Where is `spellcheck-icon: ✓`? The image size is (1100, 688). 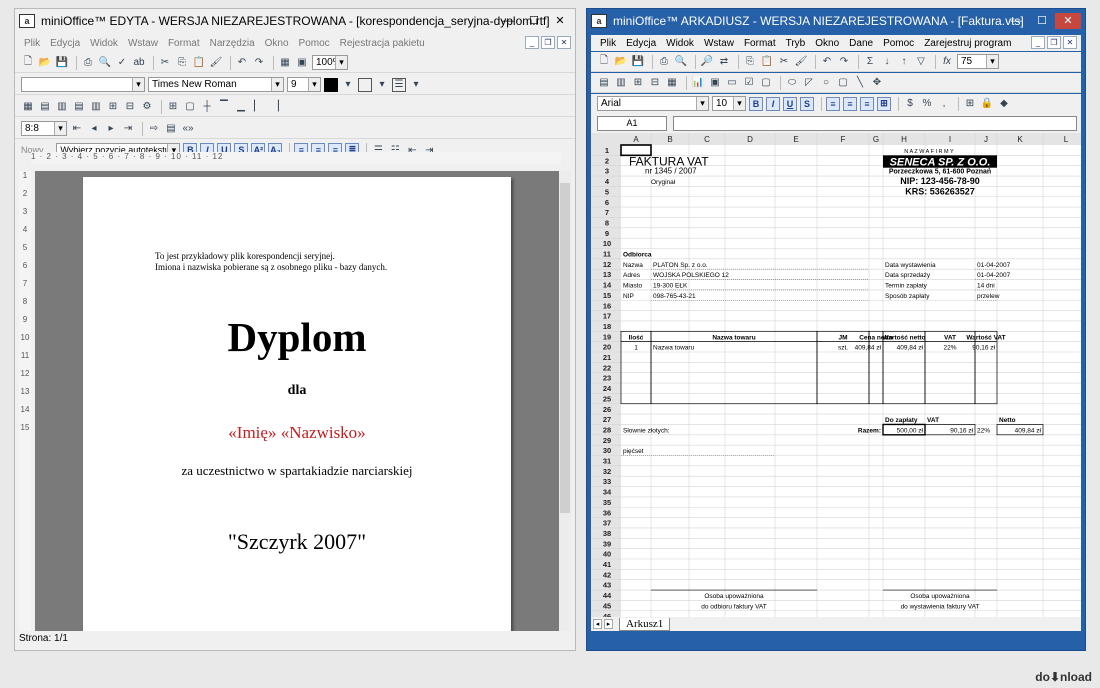 spellcheck-icon: ✓ is located at coordinates (122, 63).